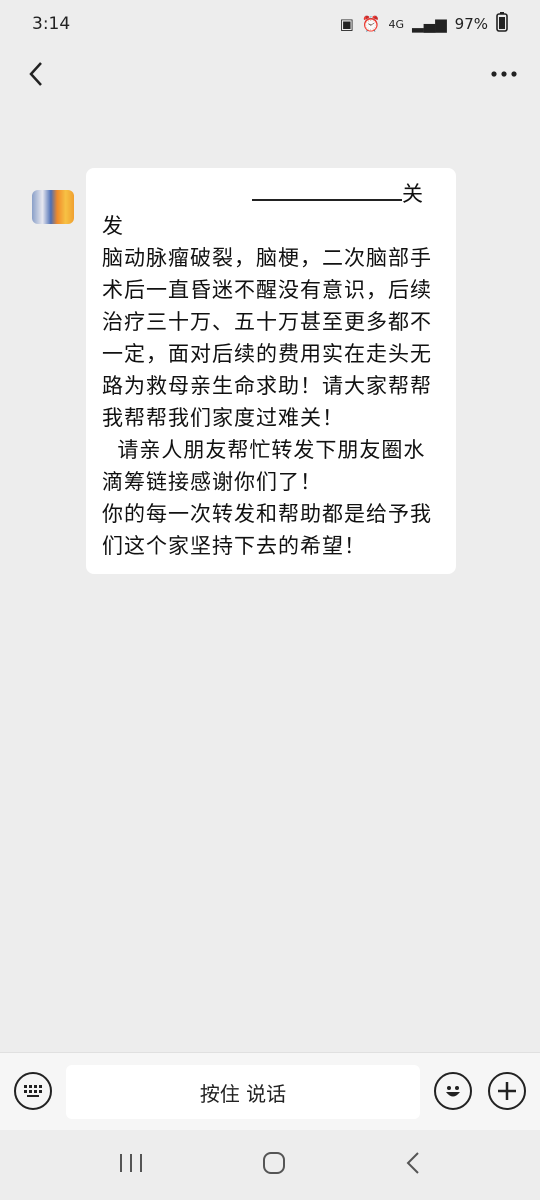  I want to click on emoji-icon, so click(453, 1091).